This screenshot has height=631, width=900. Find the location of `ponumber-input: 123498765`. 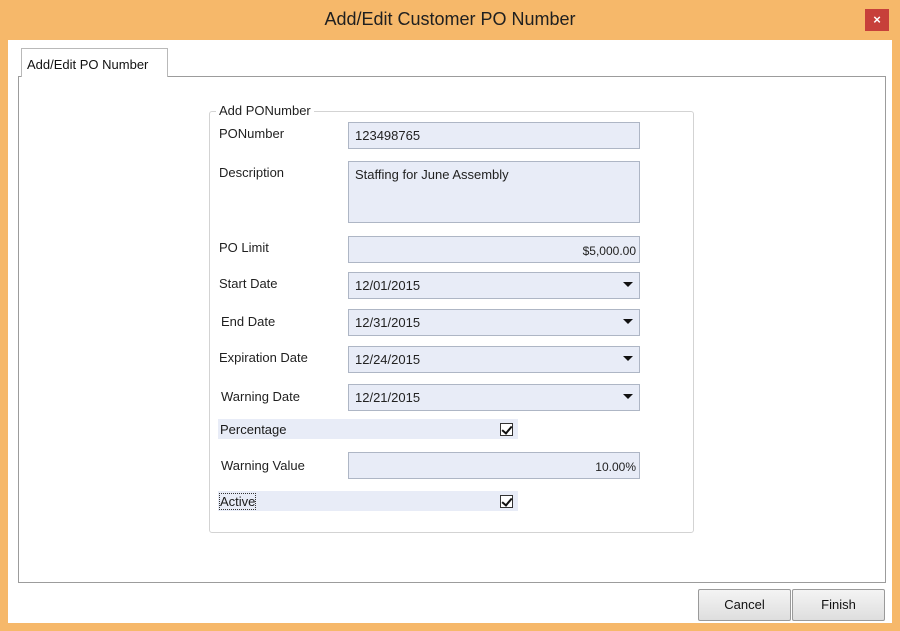

ponumber-input: 123498765 is located at coordinates (494, 135).